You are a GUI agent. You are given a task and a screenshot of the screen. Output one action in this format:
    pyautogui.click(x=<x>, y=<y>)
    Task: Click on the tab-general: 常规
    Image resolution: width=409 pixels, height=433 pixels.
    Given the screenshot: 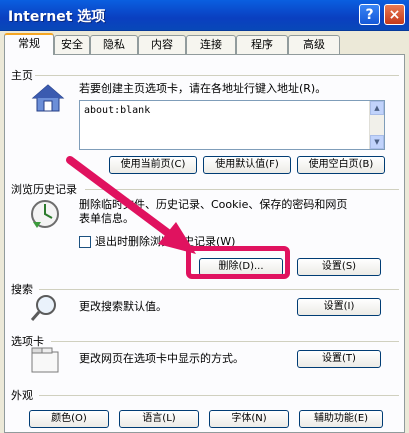 What is the action you would take?
    pyautogui.click(x=29, y=44)
    